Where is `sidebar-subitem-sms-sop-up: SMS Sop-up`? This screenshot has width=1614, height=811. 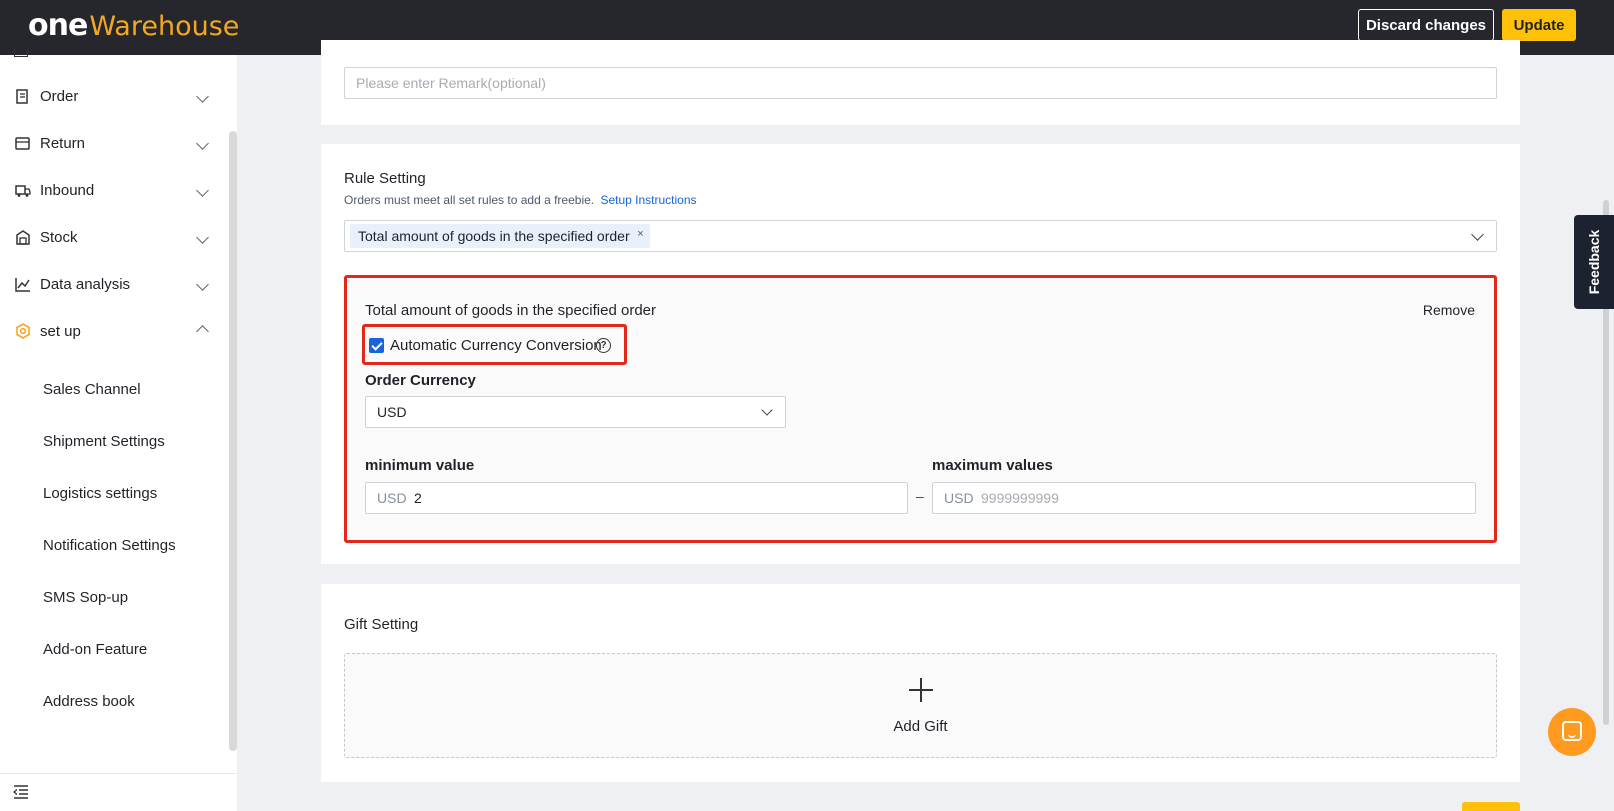
sidebar-subitem-sms-sop-up: SMS Sop-up is located at coordinates (114, 597).